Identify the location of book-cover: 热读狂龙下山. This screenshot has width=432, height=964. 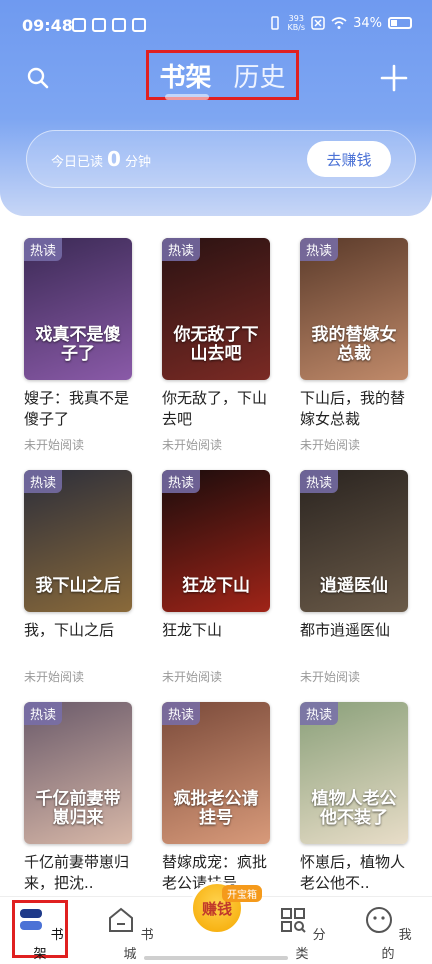
(216, 541).